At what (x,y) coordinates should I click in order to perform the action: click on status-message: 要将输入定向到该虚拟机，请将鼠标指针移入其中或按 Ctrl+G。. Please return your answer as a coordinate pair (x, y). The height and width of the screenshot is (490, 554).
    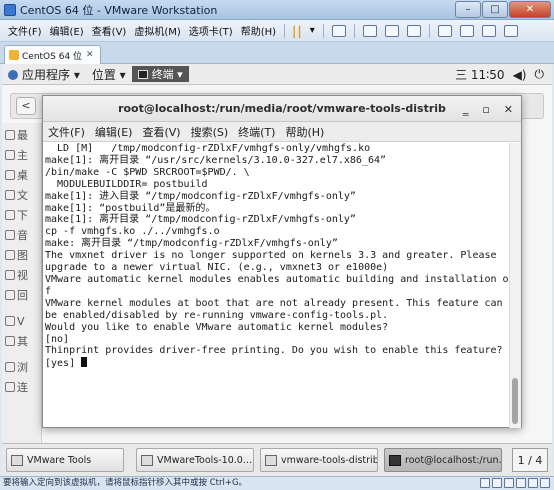
    Looking at the image, I should click on (125, 483).